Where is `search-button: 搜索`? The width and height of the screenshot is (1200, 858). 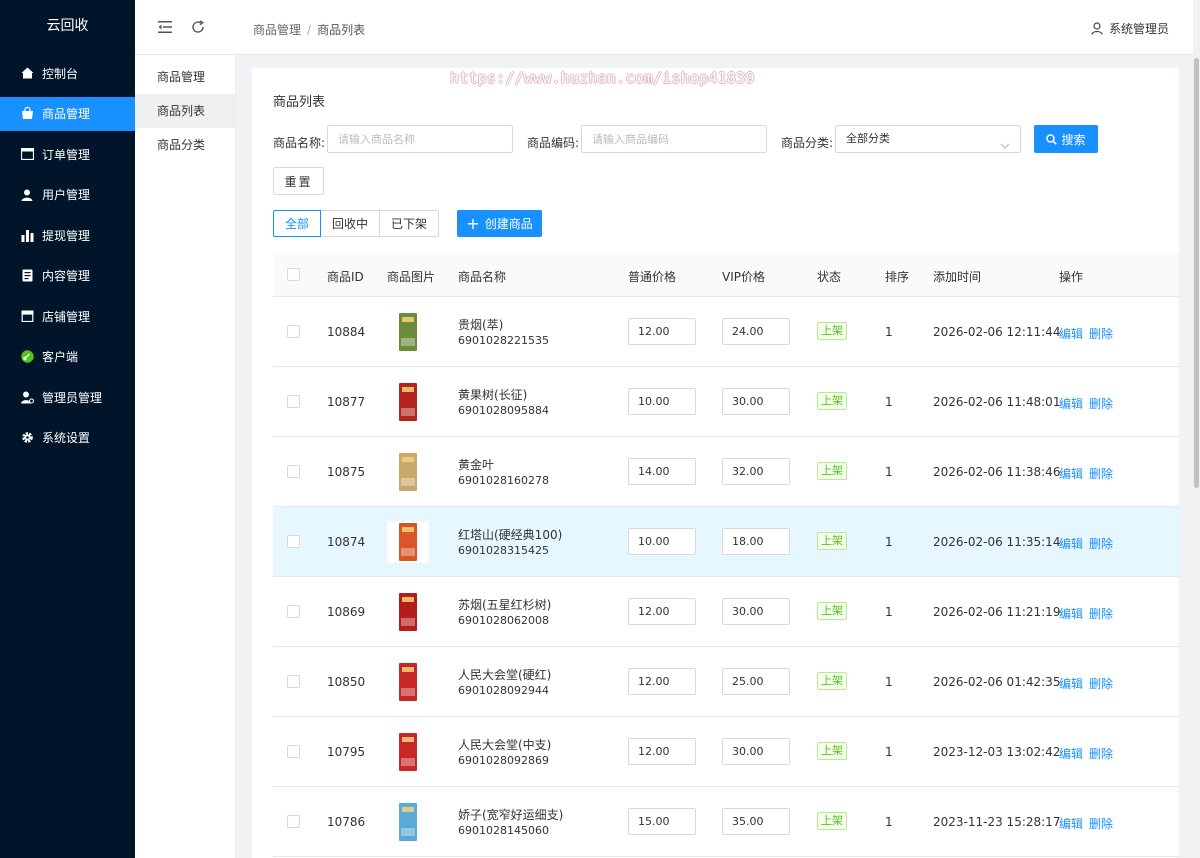
search-button: 搜索 is located at coordinates (1066, 139).